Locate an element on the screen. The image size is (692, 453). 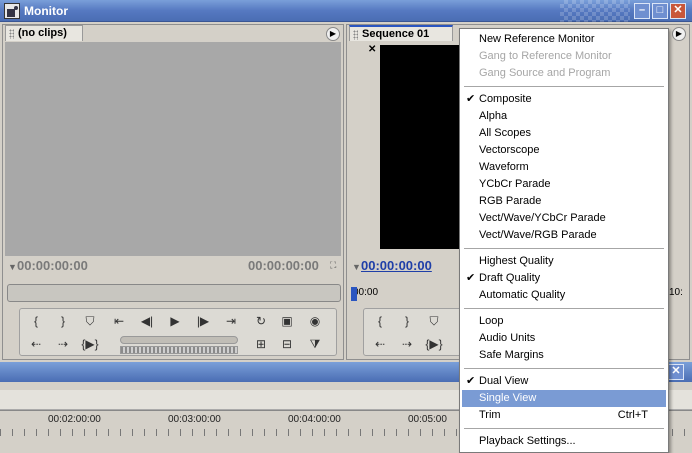
tab-sequence: Sequence 01 ✕ is located at coordinates (401, 40).